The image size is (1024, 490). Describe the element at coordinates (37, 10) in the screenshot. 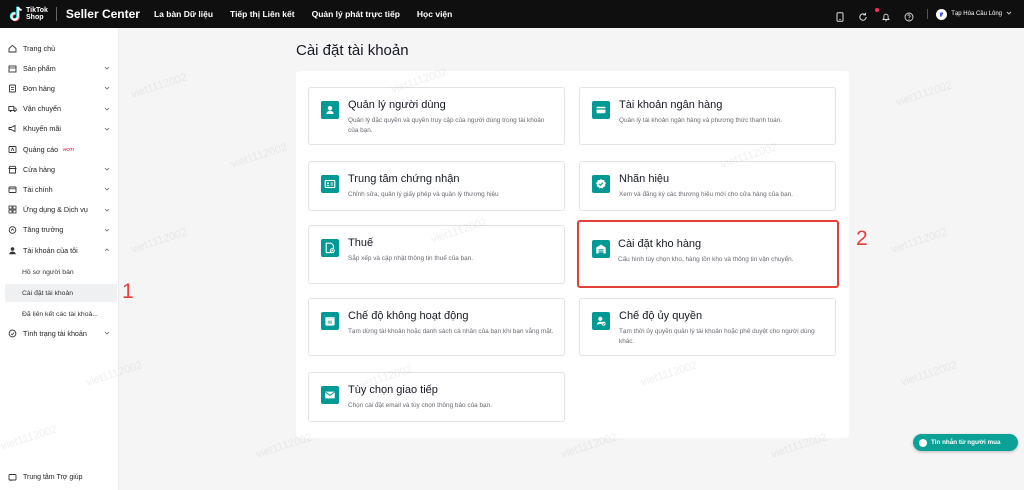

I see `logo-line1: TikTok` at that location.